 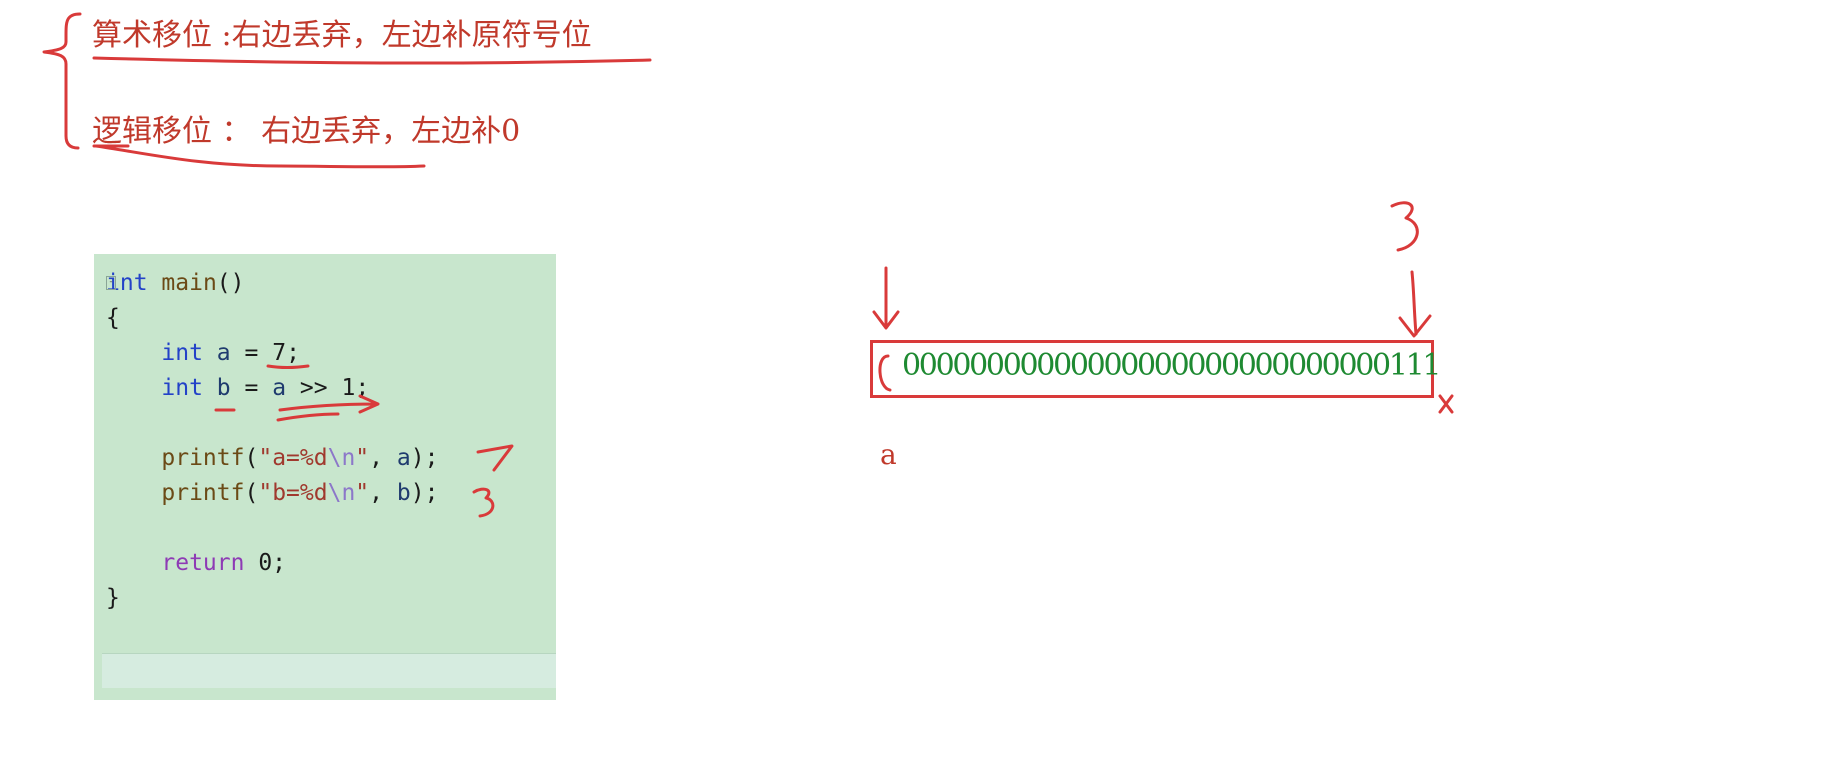 I want to click on code-line-main: - int main(), so click(x=175, y=283).